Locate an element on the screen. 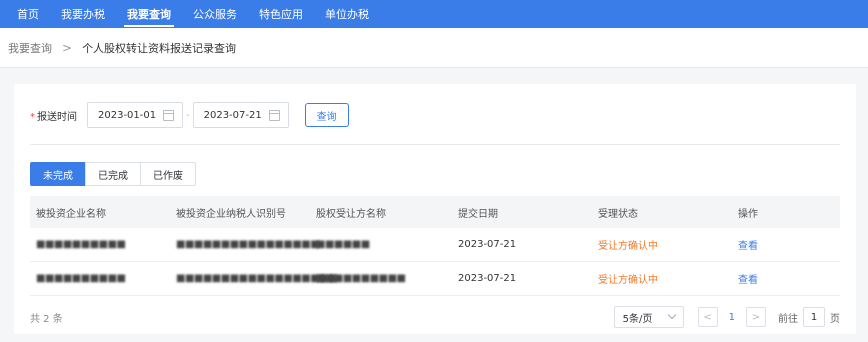 This screenshot has height=342, width=868. column-header-transferee: 股权受让方名称 is located at coordinates (351, 214).